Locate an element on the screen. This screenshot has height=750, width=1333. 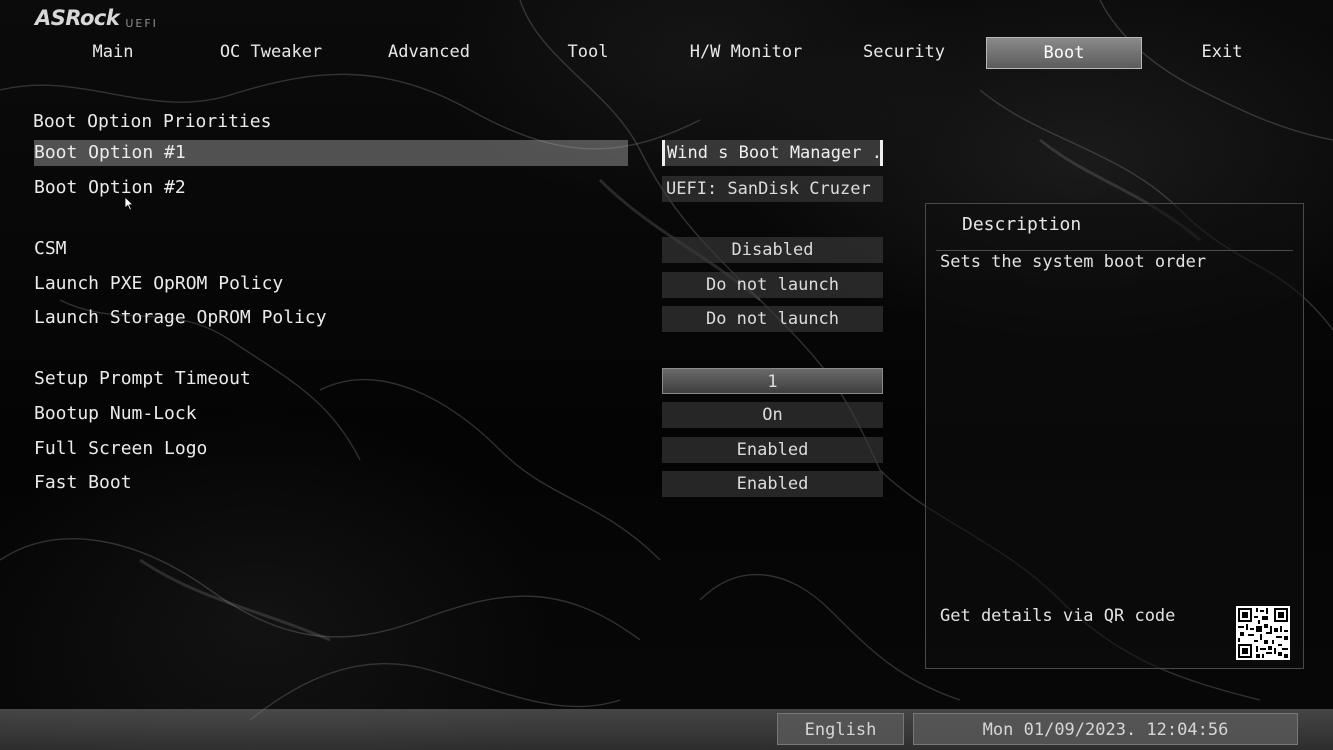
boot-option-1-row: Boot Option #1 is located at coordinates (331, 153).